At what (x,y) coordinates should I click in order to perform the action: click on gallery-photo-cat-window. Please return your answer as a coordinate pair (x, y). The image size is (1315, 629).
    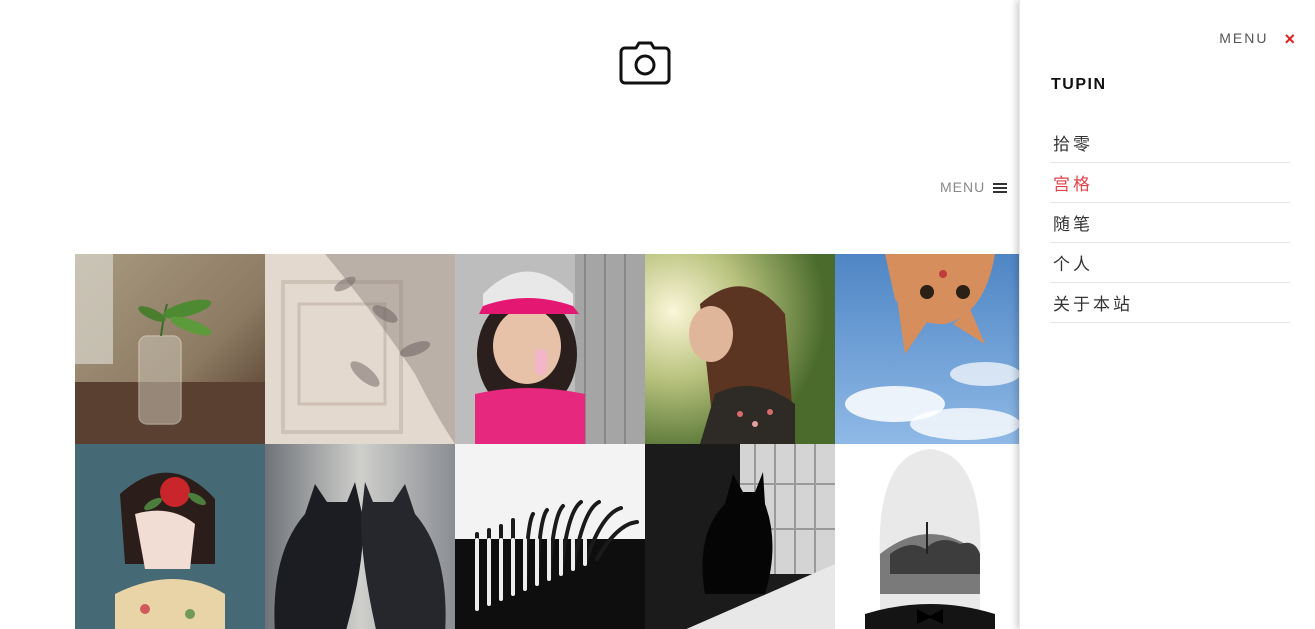
    Looking at the image, I should click on (740, 536).